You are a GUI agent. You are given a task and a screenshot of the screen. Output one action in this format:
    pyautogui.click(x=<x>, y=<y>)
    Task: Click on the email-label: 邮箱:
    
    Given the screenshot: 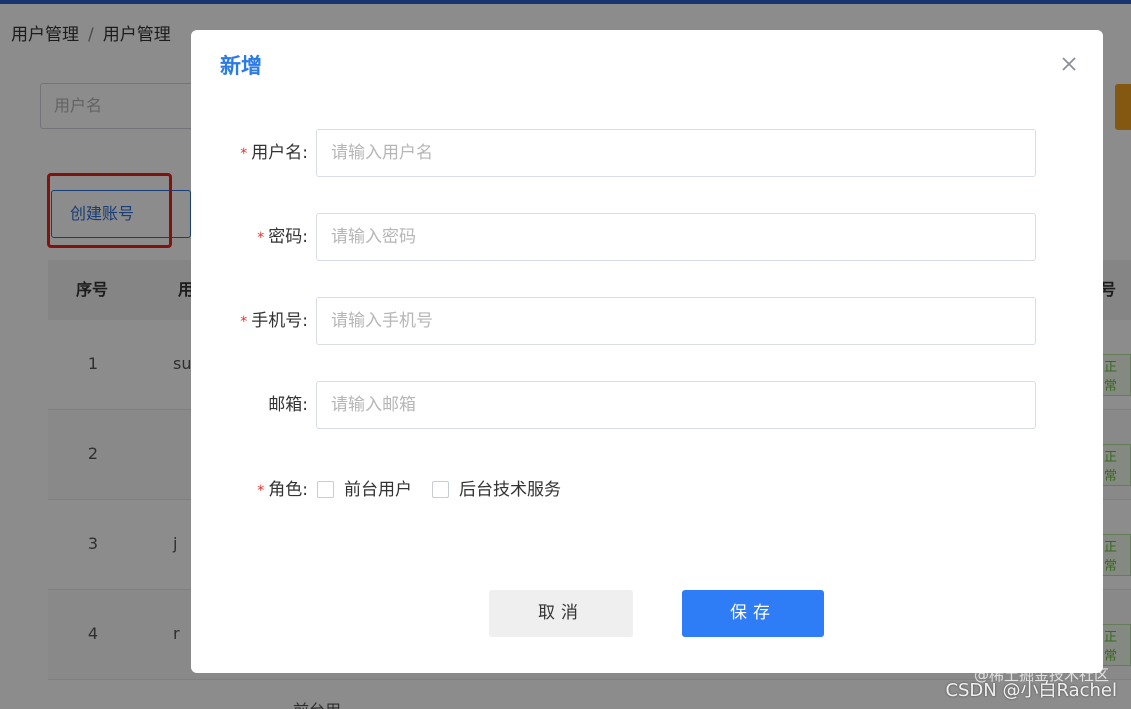 What is the action you would take?
    pyautogui.click(x=288, y=405)
    